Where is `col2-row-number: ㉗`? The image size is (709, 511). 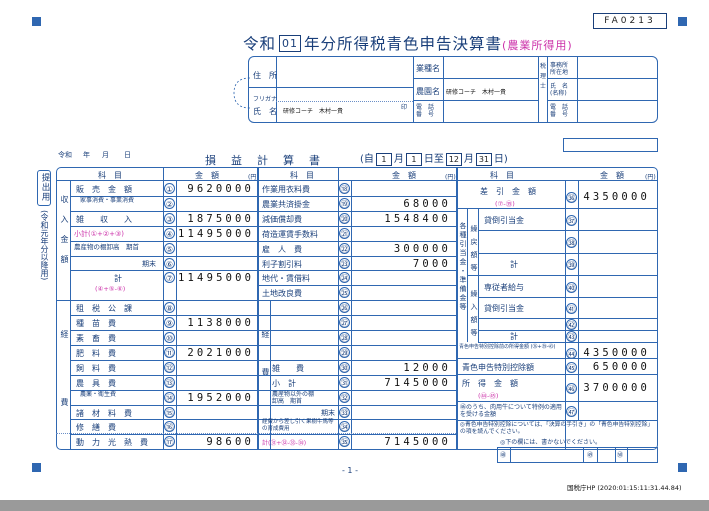 col2-row-number: ㉗ is located at coordinates (344, 323).